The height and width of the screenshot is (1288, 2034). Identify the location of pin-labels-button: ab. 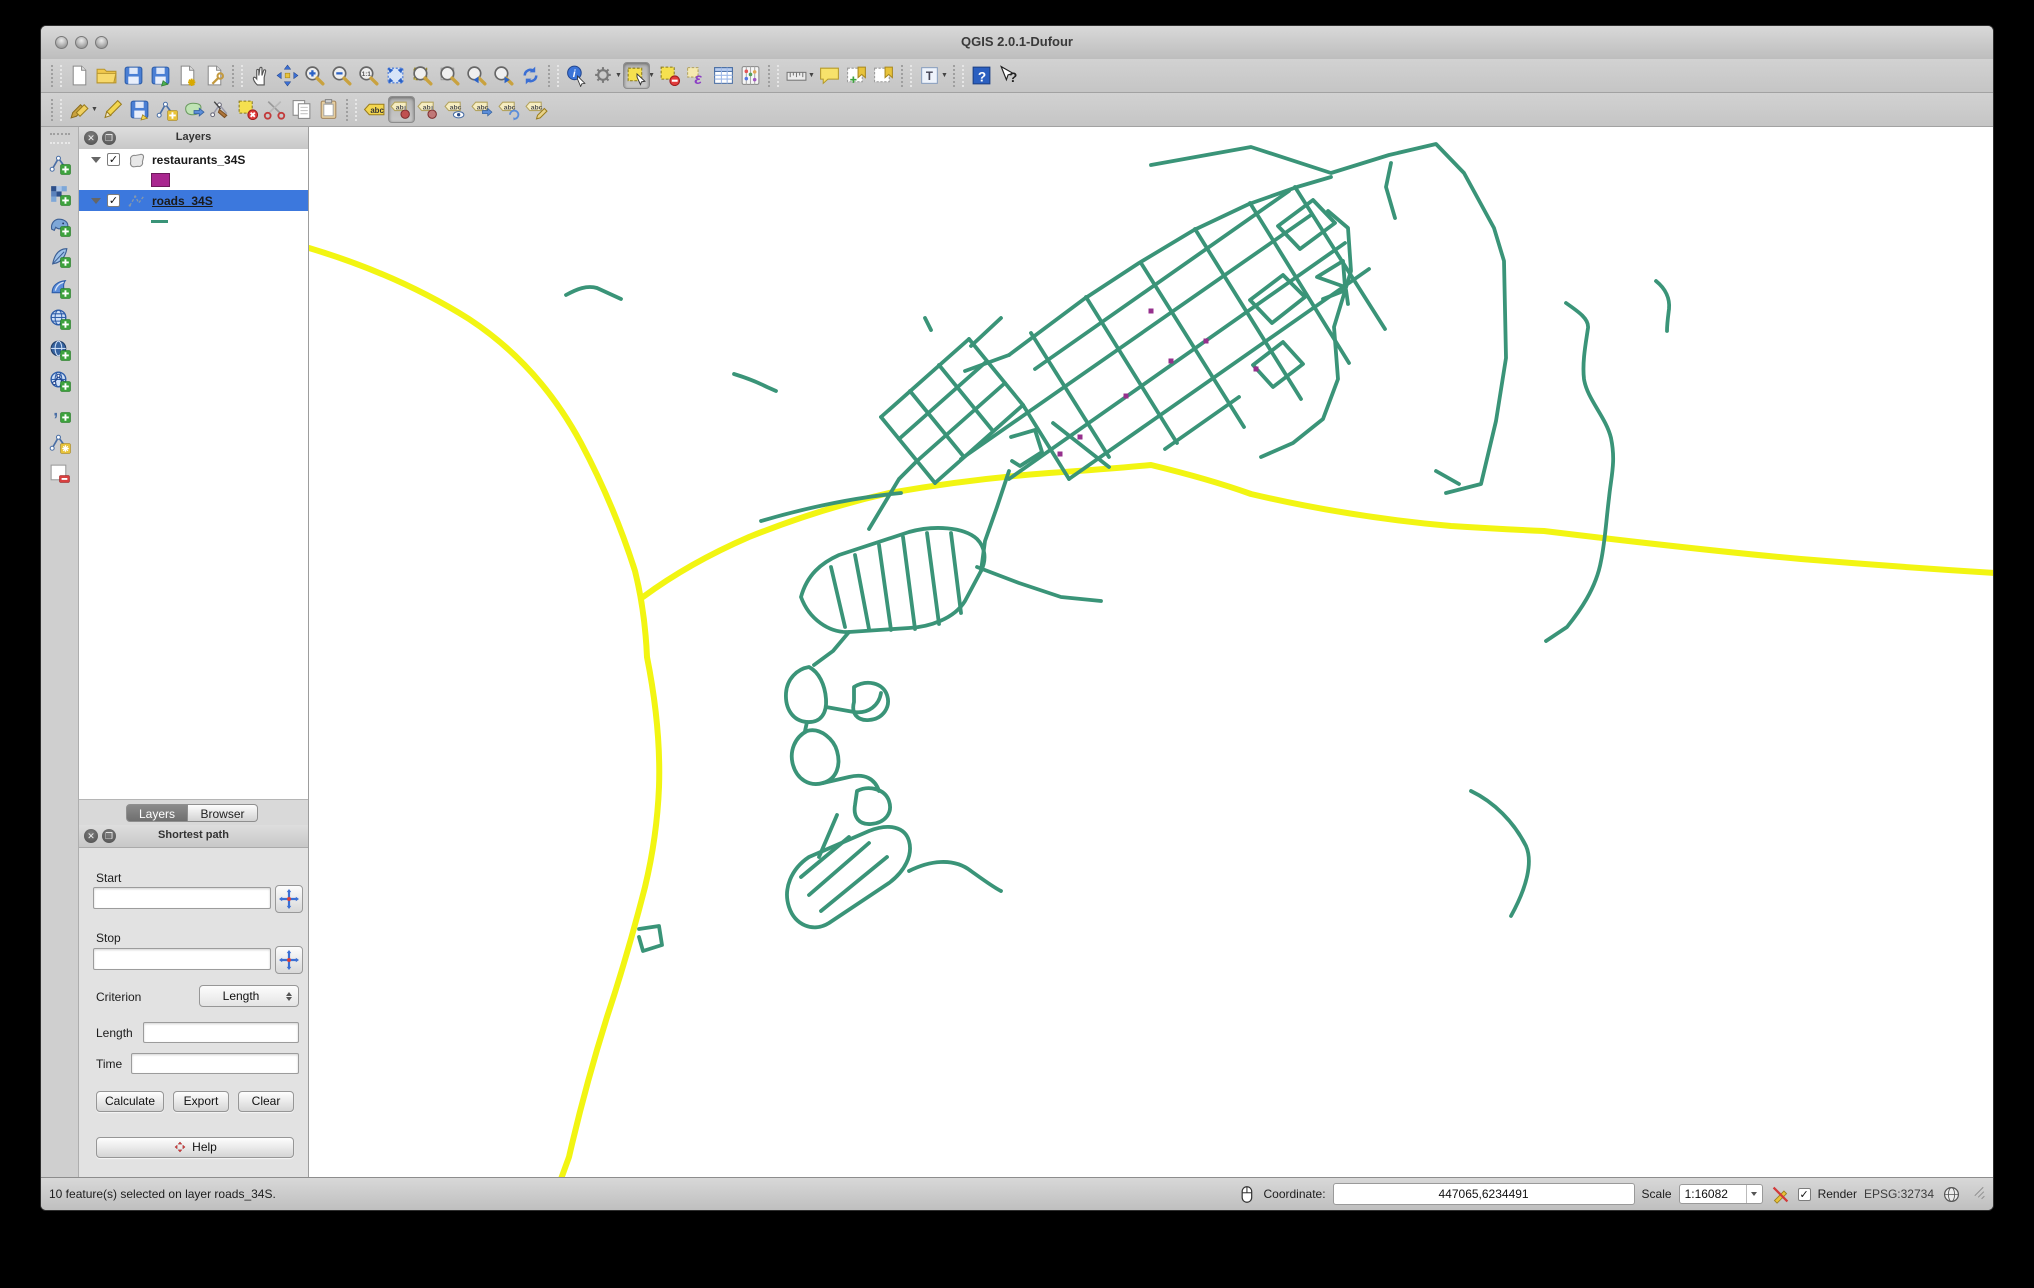
(401, 109).